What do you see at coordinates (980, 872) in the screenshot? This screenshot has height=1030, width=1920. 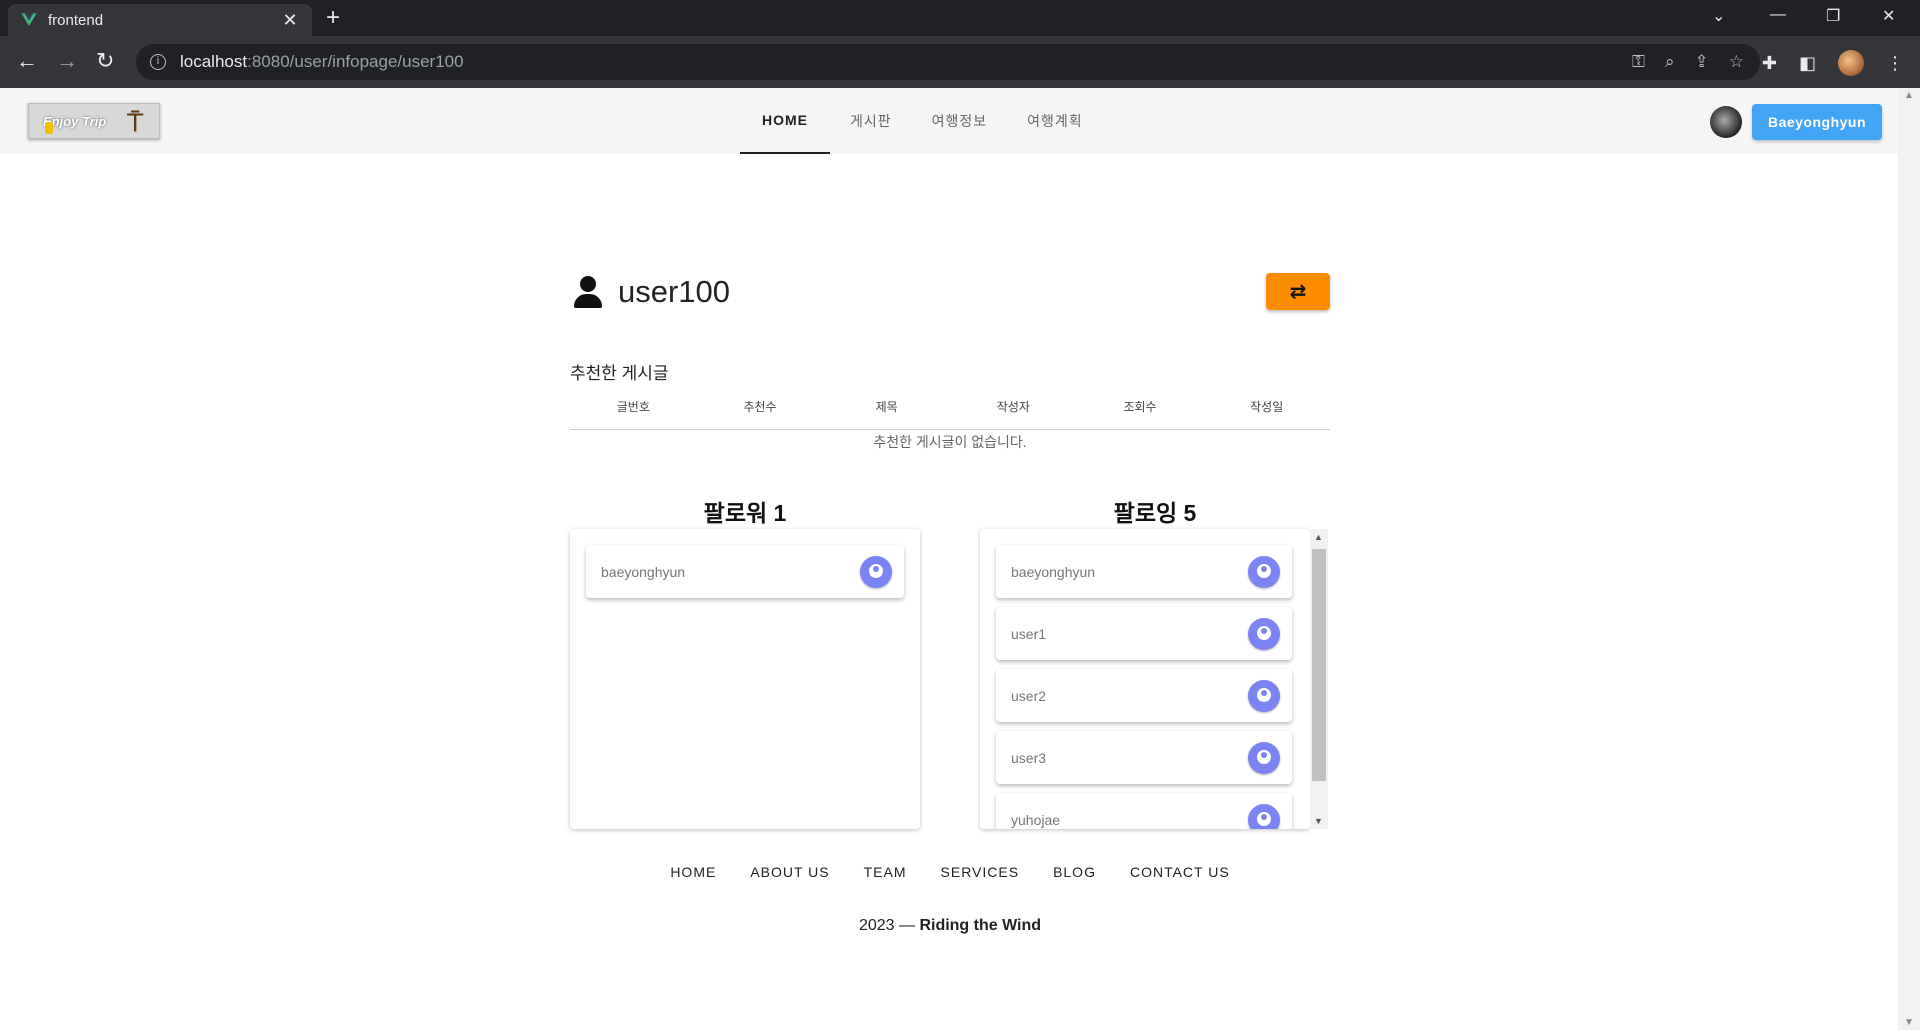 I see `footer-link-services: SERVICES` at bounding box center [980, 872].